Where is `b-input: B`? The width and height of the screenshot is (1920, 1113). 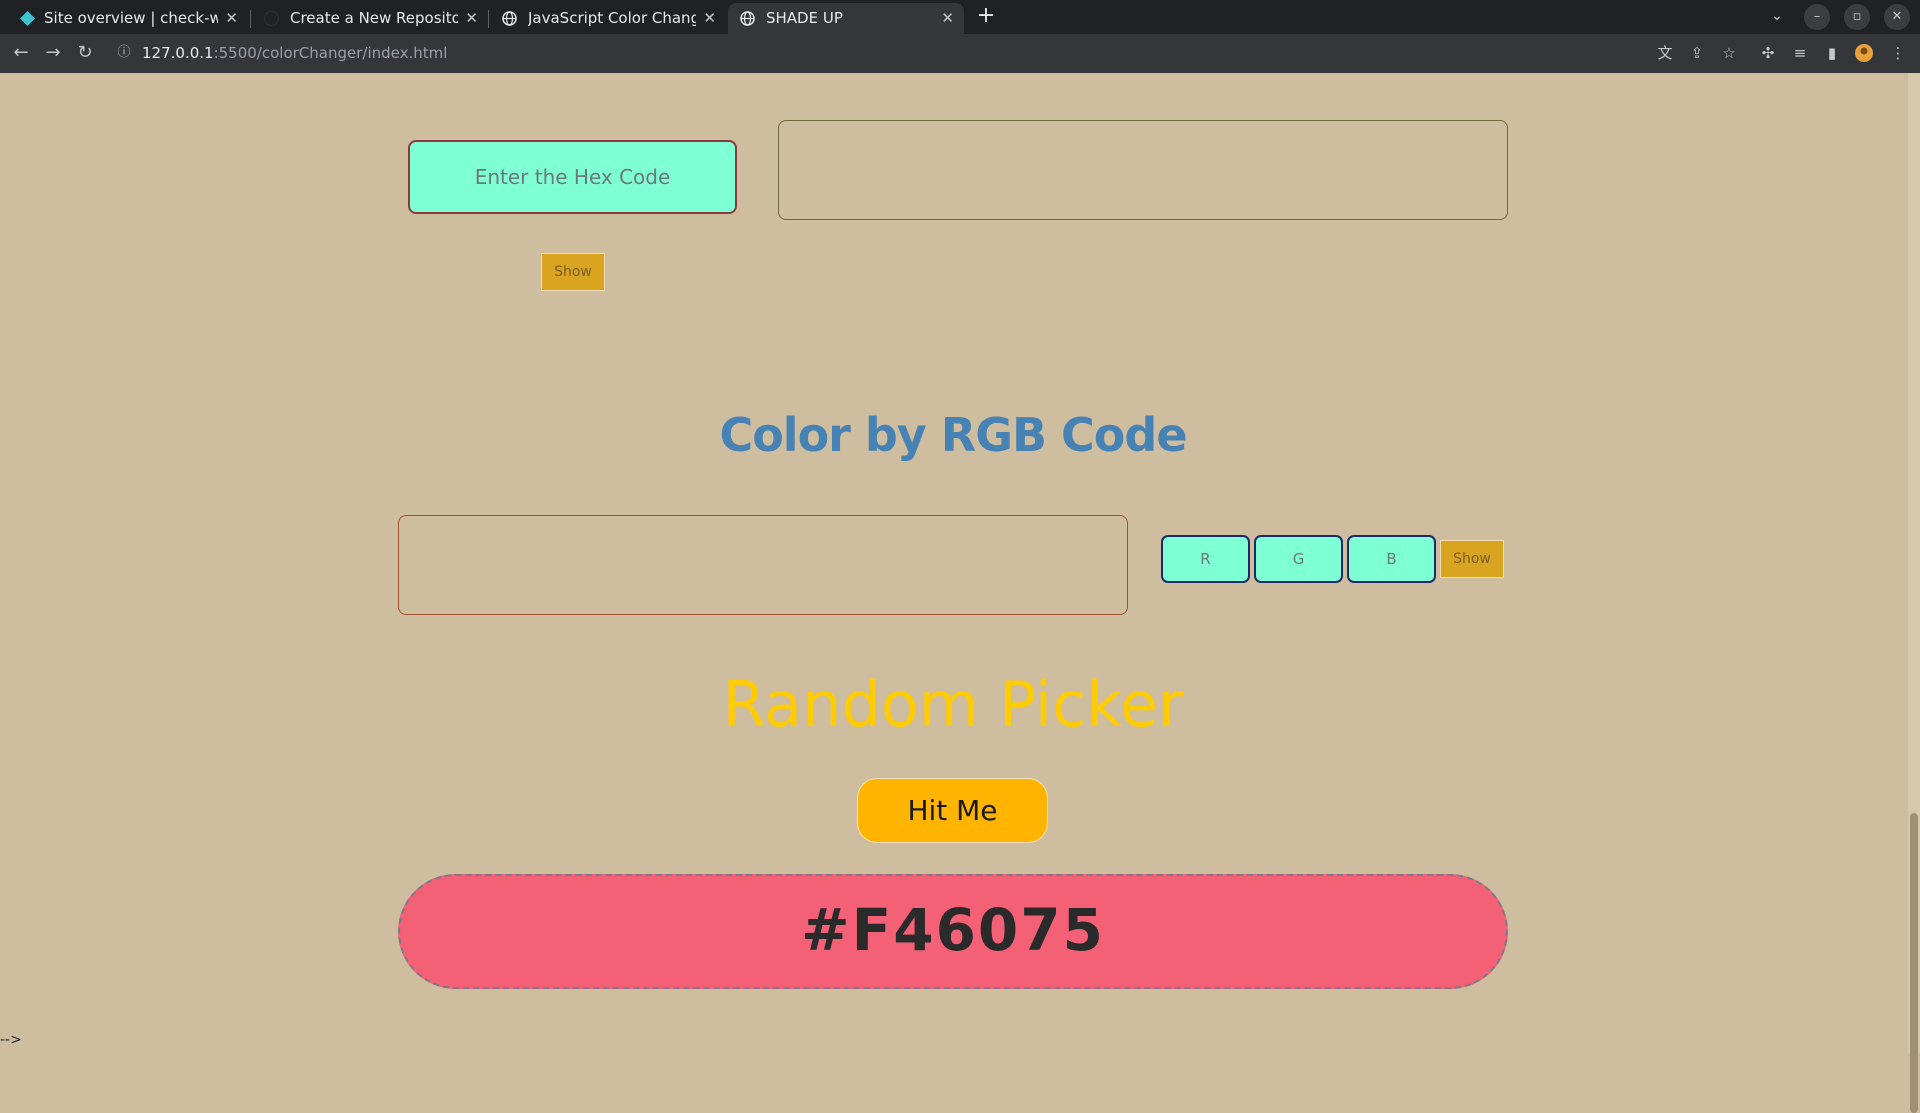 b-input: B is located at coordinates (1391, 559).